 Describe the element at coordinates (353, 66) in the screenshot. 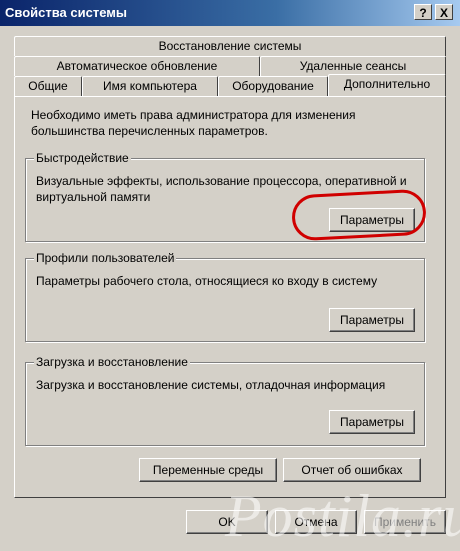

I see `tab-remote-sessions: Удаленные сеансы` at that location.